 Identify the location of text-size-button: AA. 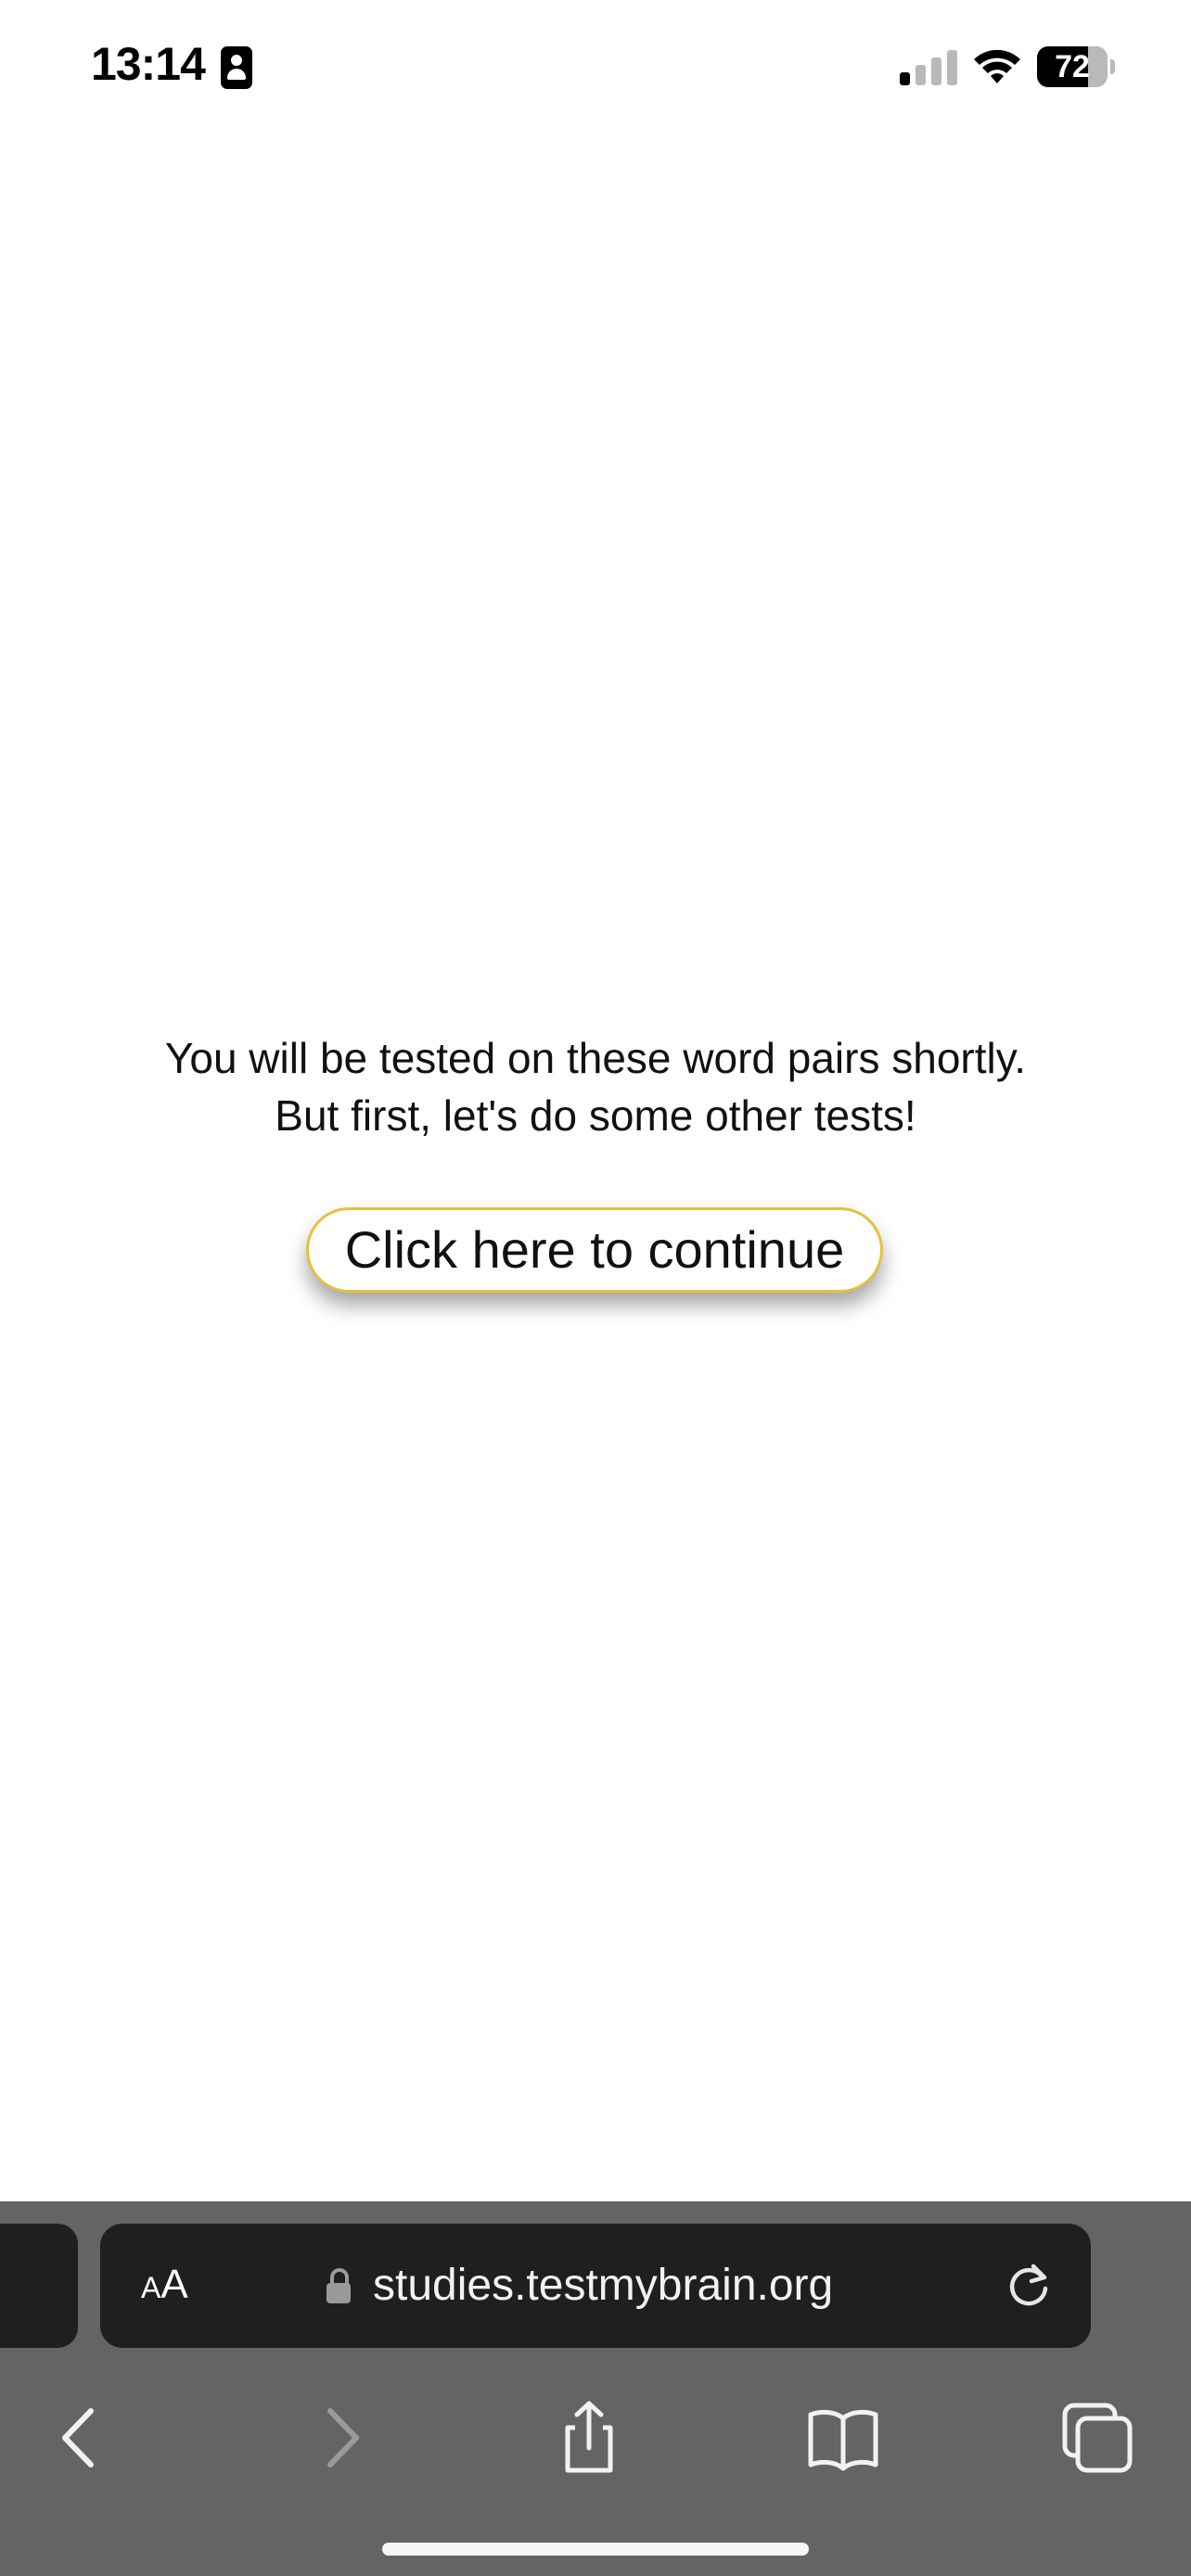
(164, 2285).